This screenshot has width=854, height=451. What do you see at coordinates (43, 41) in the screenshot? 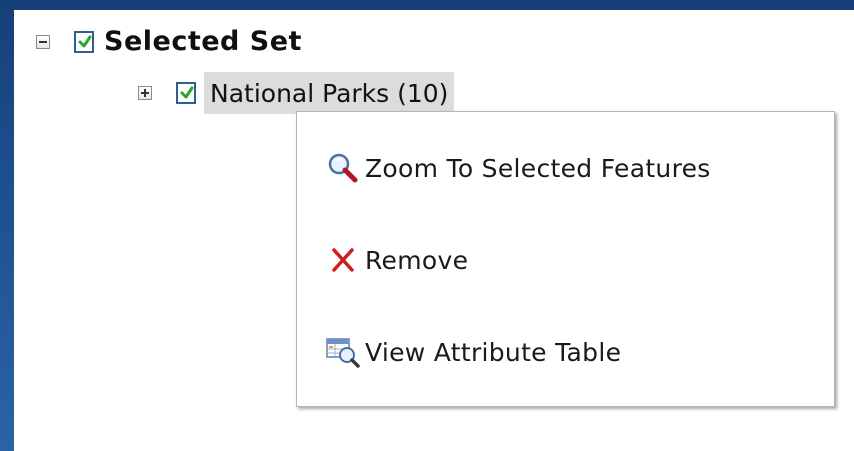
I see `collapse-minus-icon` at bounding box center [43, 41].